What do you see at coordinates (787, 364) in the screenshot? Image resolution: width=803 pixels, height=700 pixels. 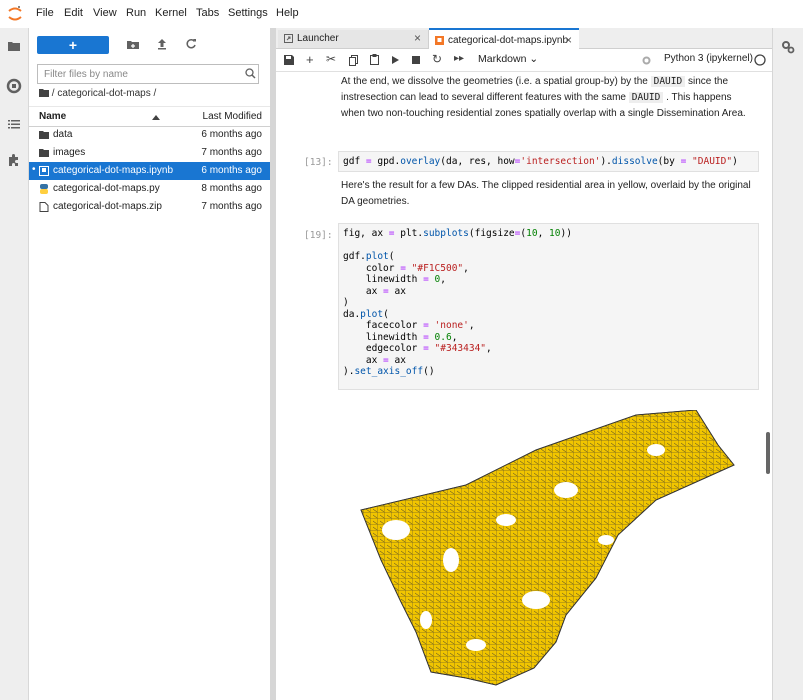 I see `right-sidebar` at bounding box center [787, 364].